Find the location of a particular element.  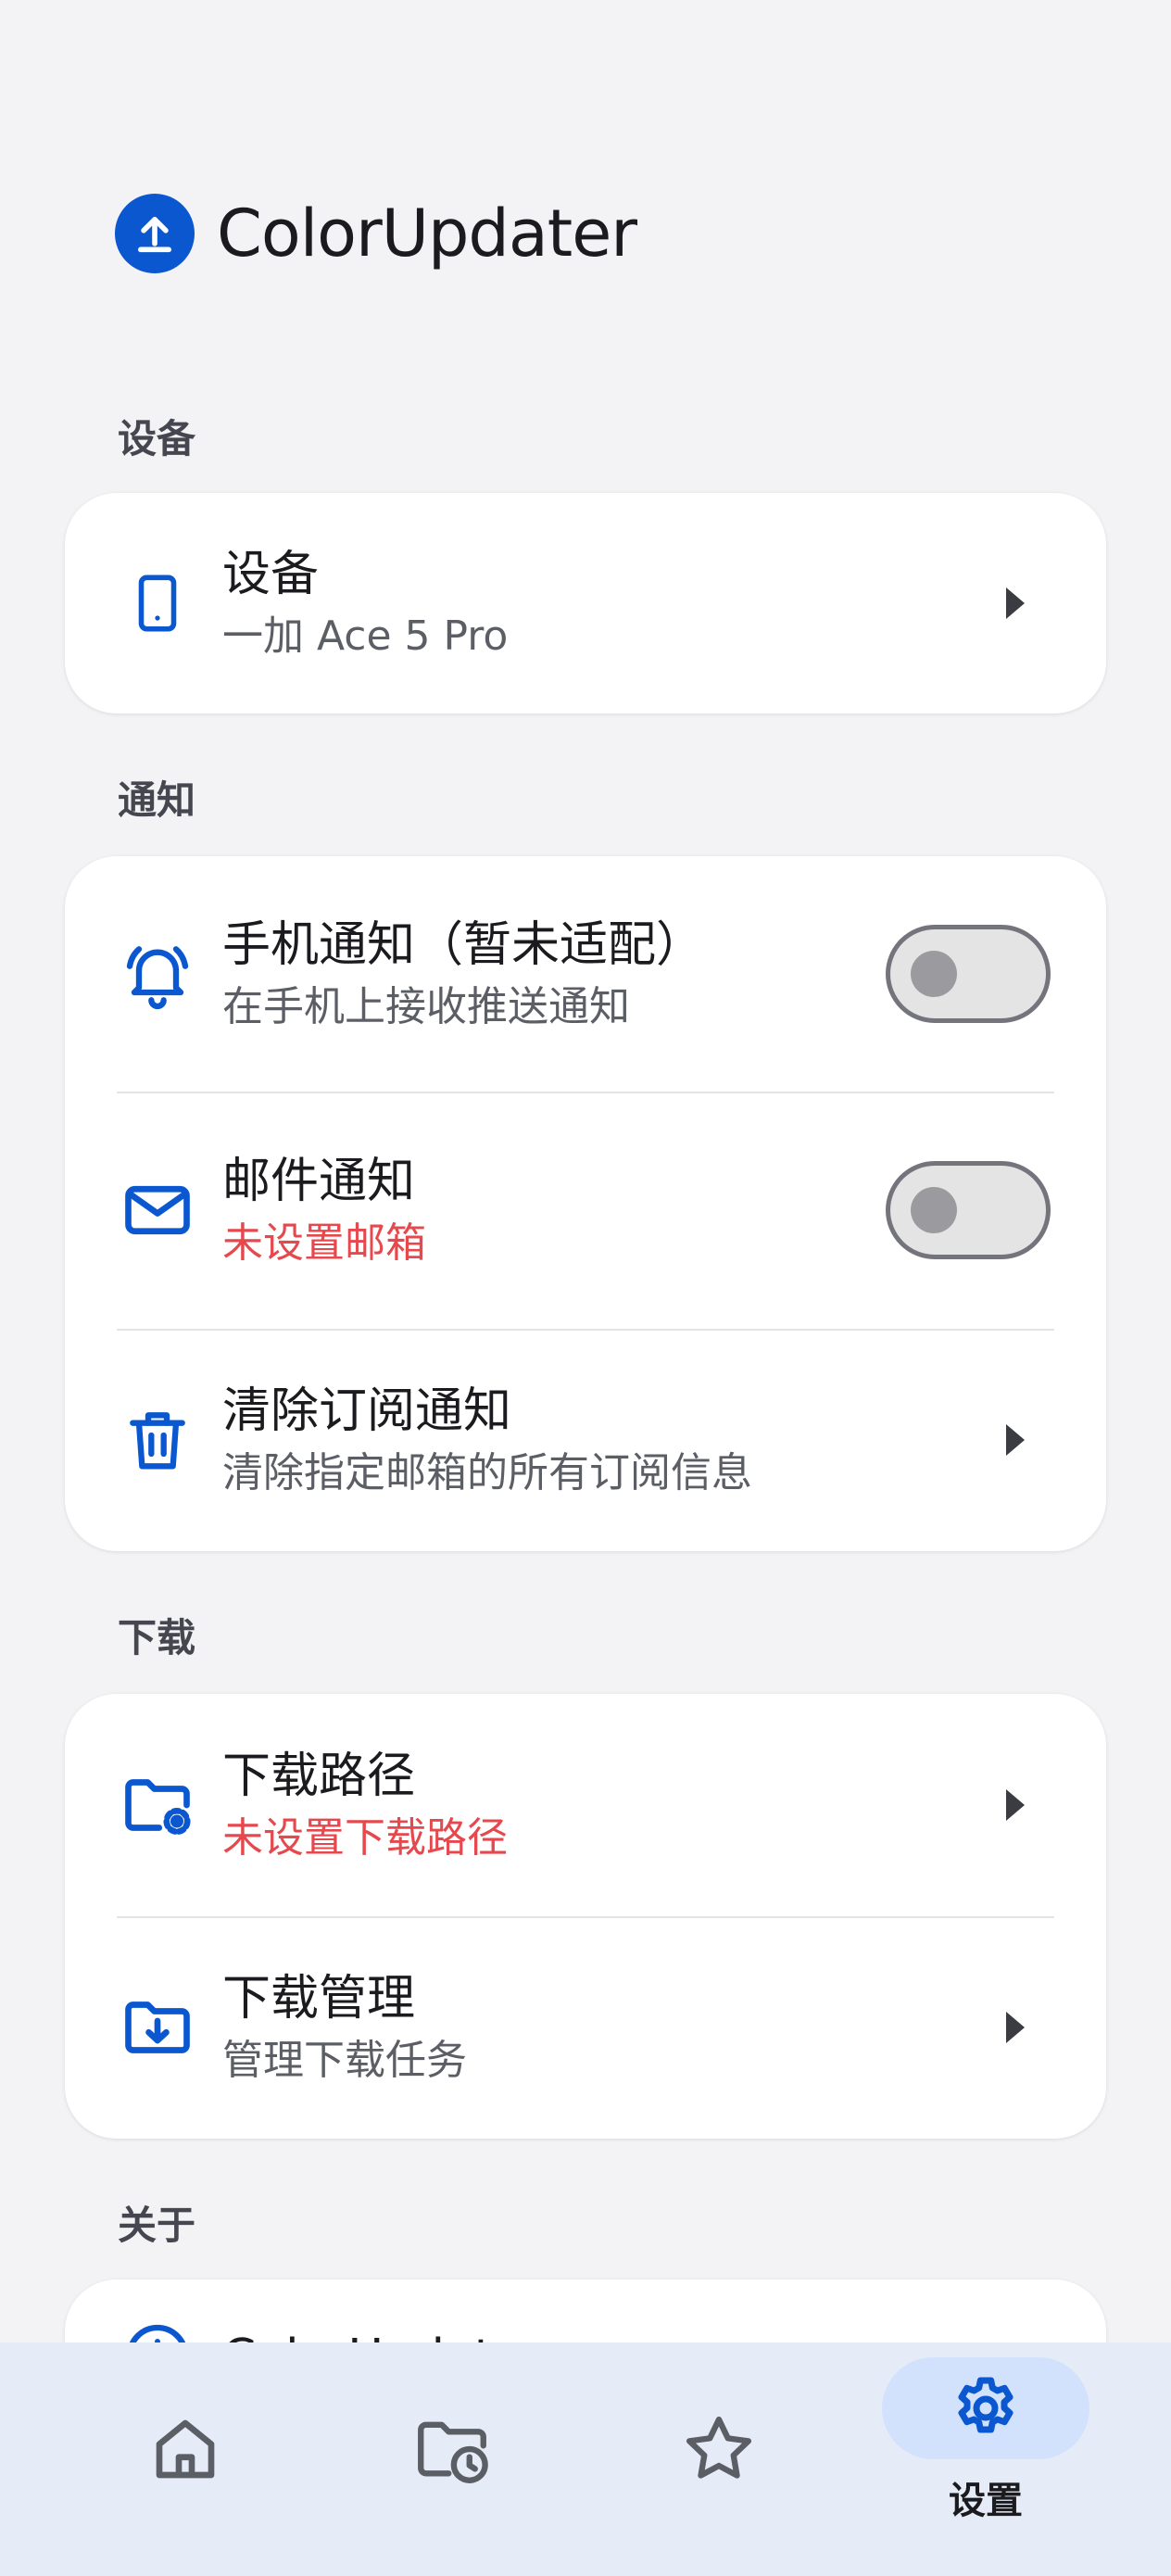

app-title: ColorUpdater is located at coordinates (427, 234).